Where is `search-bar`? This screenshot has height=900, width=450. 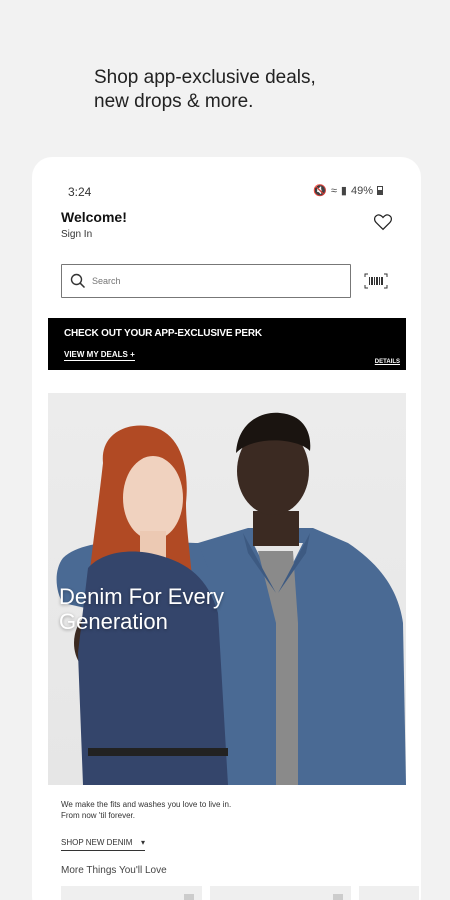 search-bar is located at coordinates (206, 281).